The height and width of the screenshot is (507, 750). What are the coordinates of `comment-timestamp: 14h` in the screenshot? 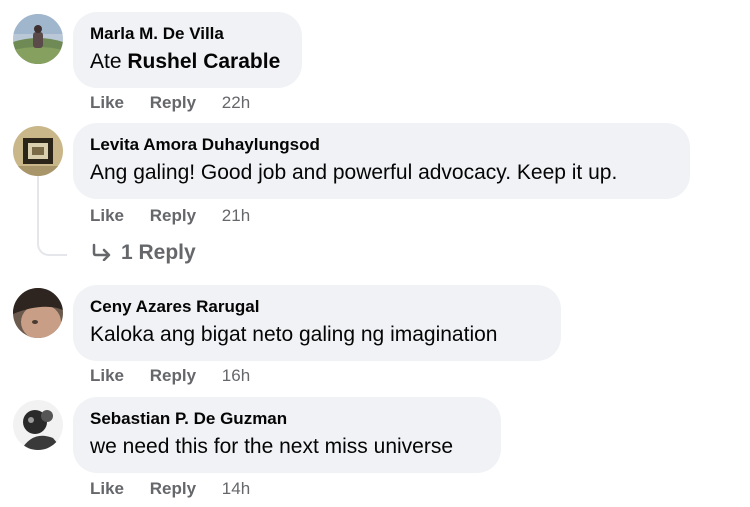 It's located at (236, 488).